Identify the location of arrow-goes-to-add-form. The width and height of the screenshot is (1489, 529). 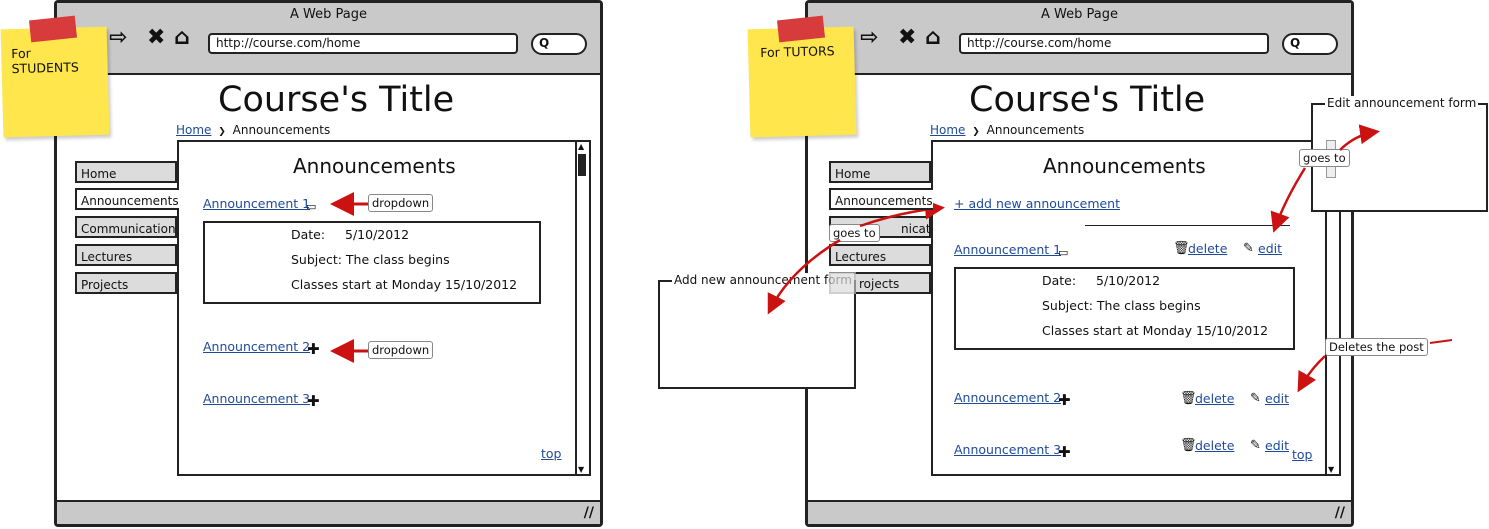
(804, 276).